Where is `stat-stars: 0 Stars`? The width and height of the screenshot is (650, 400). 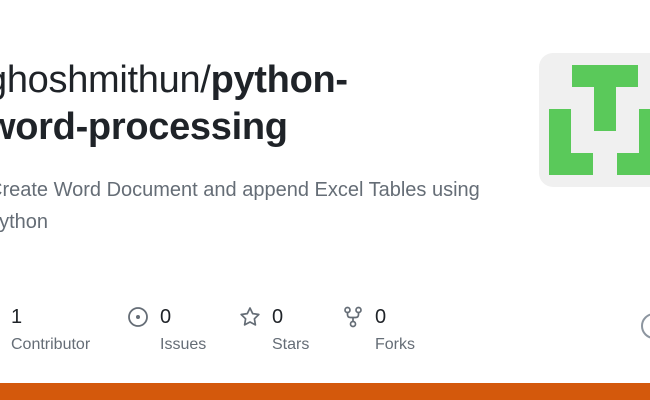
stat-stars: 0 Stars is located at coordinates (274, 329).